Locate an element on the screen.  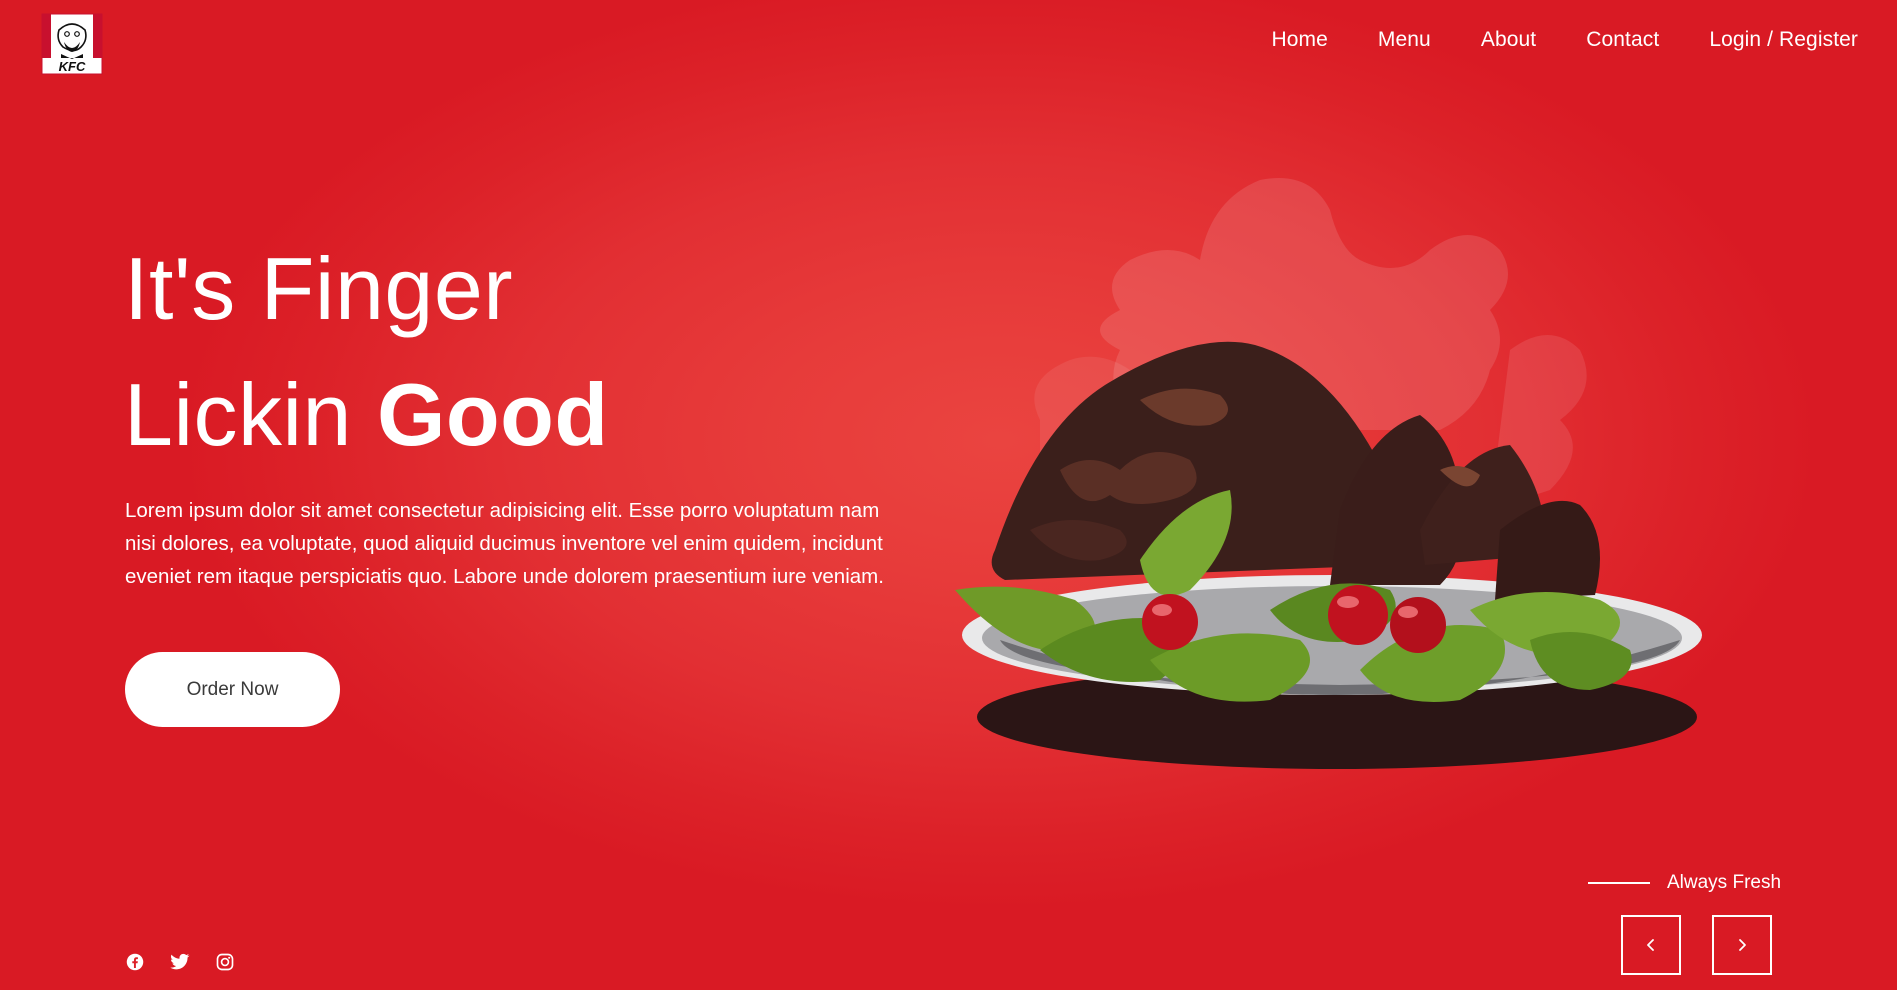
svg-text: KFC is located at coordinates (72, 66).